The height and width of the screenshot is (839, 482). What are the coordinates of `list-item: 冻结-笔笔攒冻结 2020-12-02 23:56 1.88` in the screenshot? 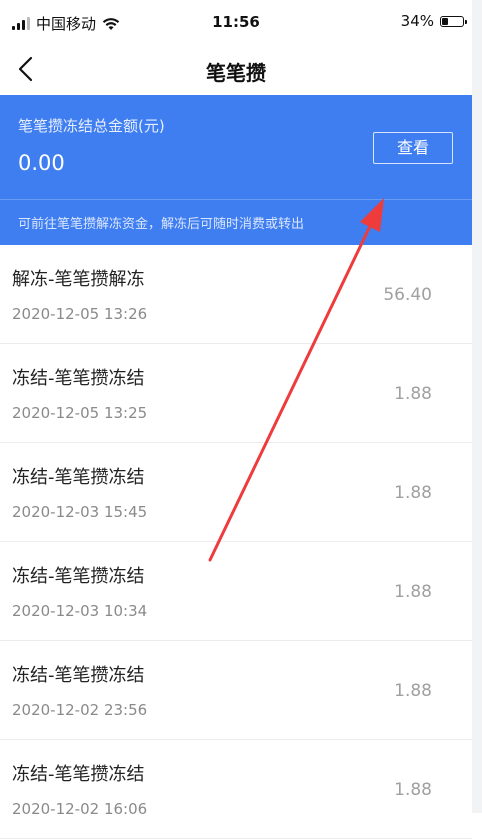 It's located at (236, 690).